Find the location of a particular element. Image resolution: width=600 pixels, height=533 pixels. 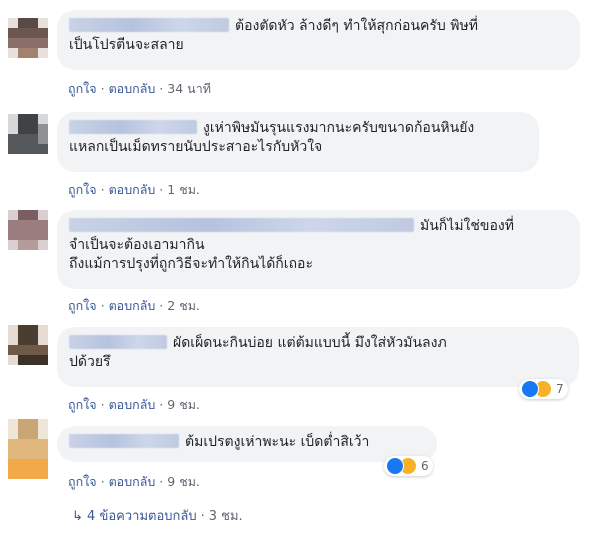

comment-text-line-1: มันก็ไม่ใช่ของที่ is located at coordinates (318, 226).